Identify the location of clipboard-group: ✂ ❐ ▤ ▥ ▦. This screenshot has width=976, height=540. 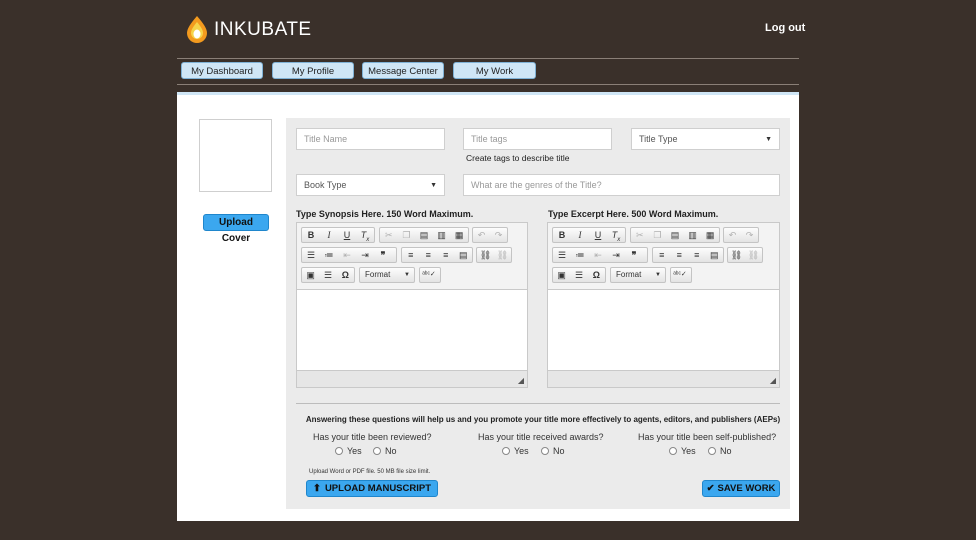
(675, 235).